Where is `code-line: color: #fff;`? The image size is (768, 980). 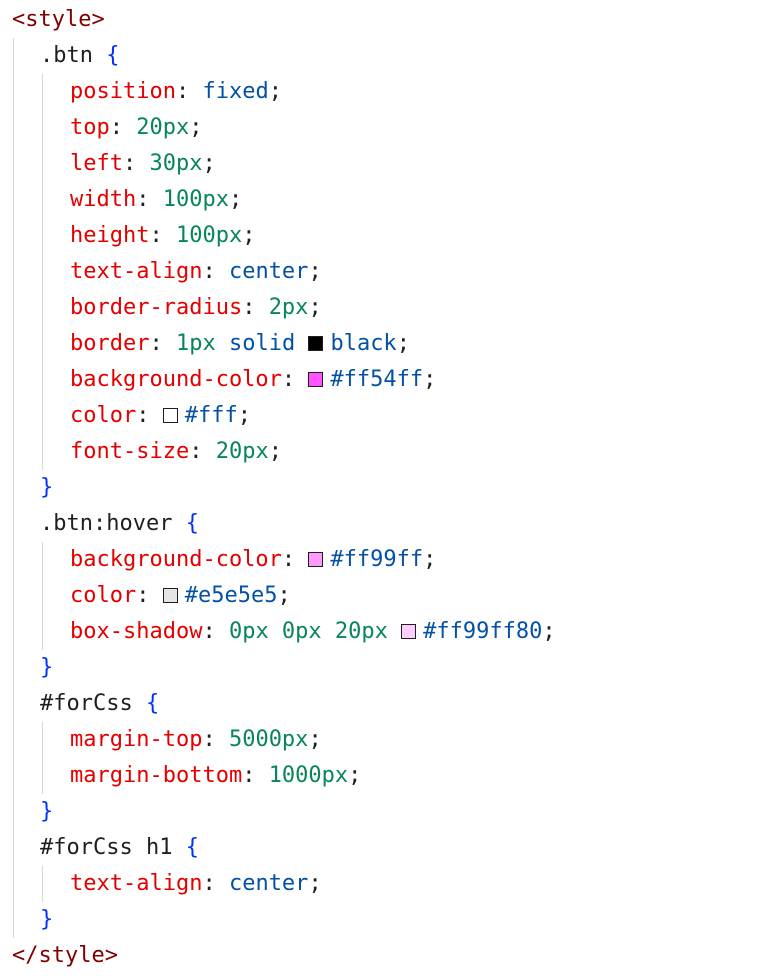
code-line: color: #fff; is located at coordinates (160, 416).